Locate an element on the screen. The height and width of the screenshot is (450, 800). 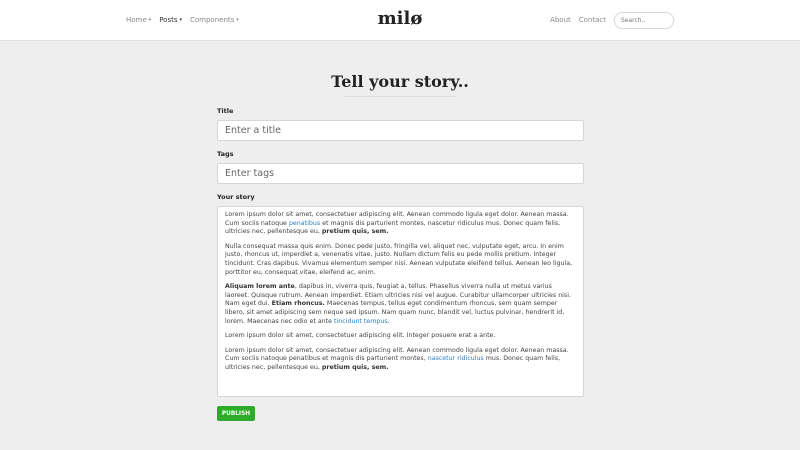
nav-right-menu: About Contact is located at coordinates (612, 20).